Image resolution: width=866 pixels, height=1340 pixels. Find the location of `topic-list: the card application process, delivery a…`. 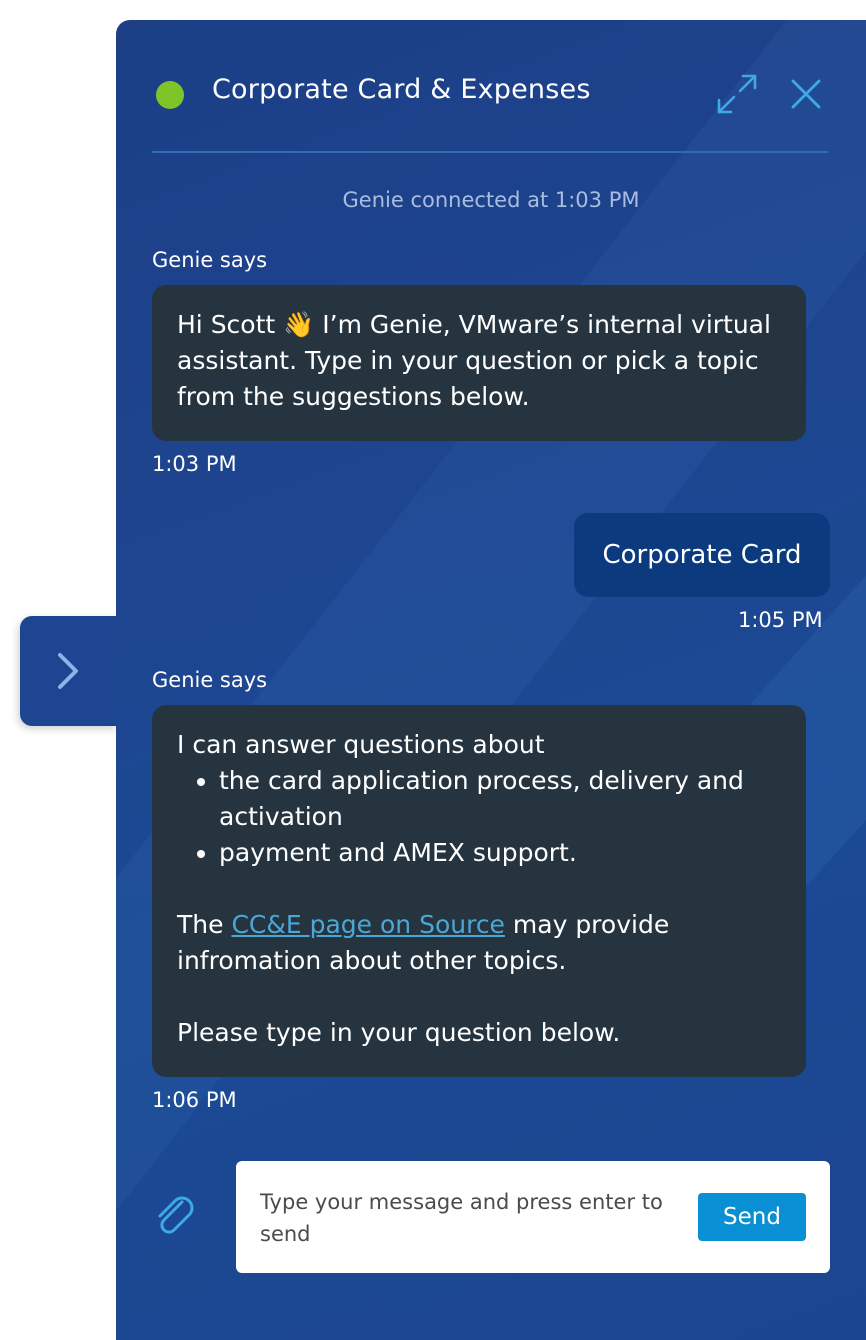

topic-list: the card application process, delivery a… is located at coordinates (479, 817).